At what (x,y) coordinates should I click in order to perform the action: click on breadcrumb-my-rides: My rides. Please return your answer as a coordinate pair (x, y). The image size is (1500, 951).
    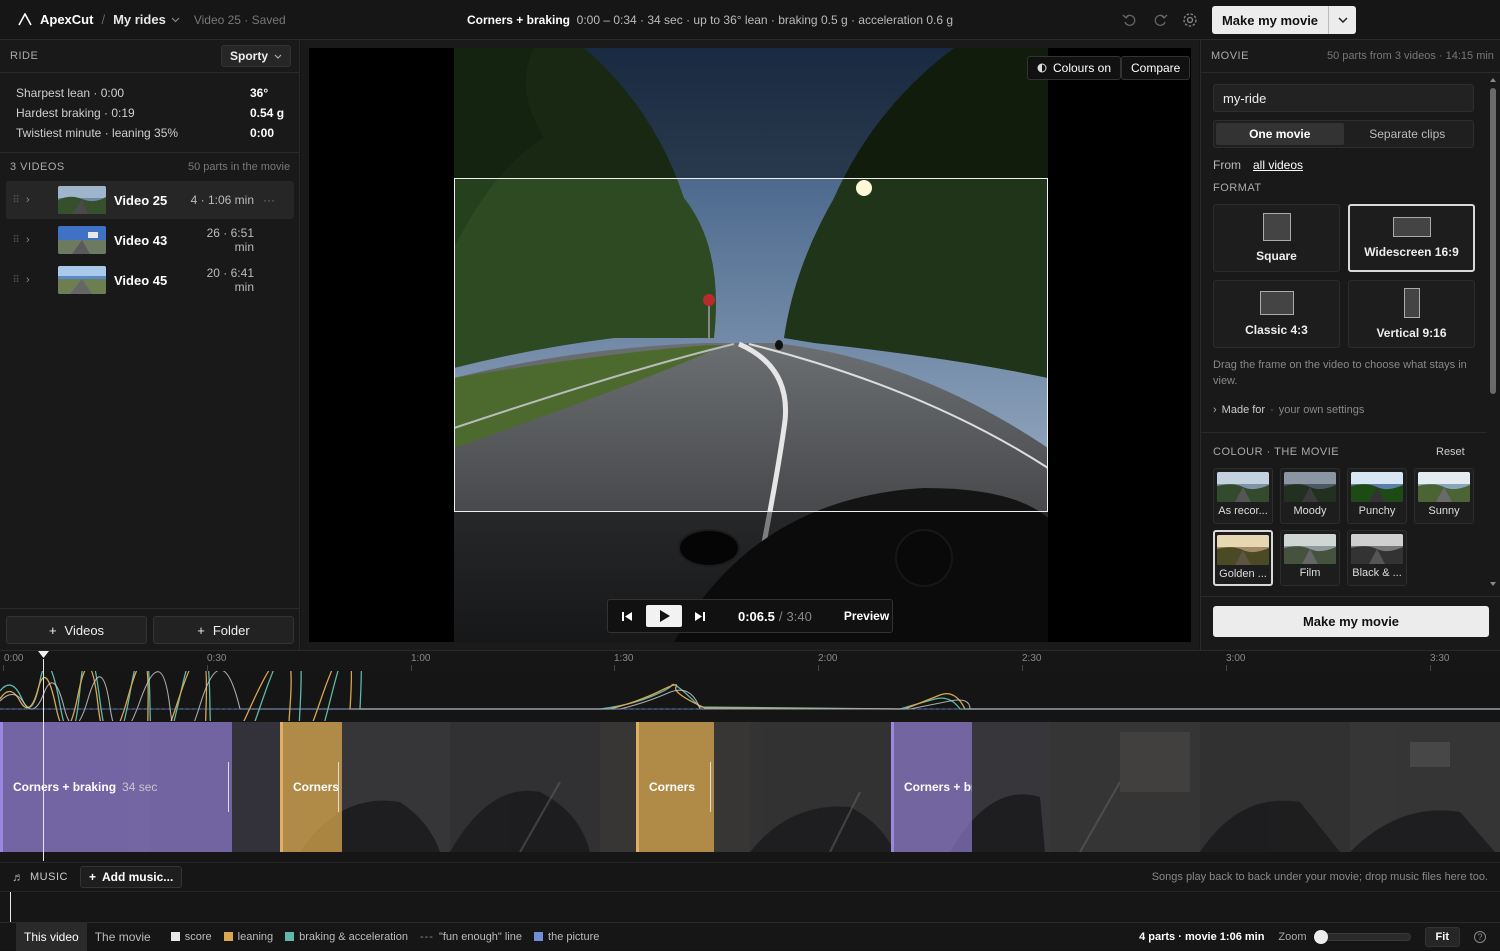
    Looking at the image, I should click on (146, 19).